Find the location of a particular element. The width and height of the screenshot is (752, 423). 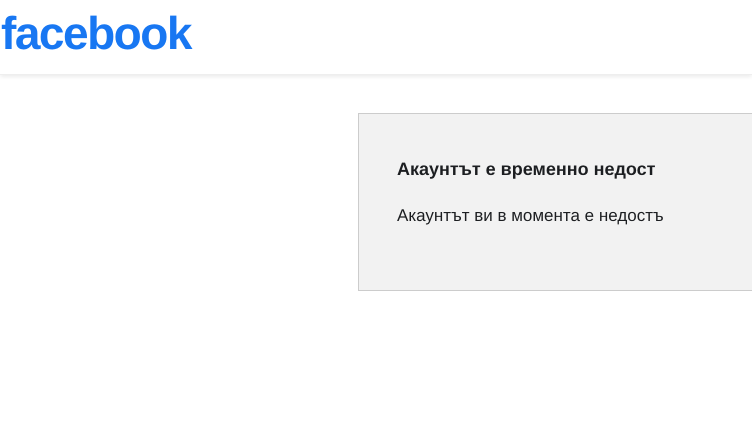

notice-title: Акаунтът е временно недост is located at coordinates (526, 169).